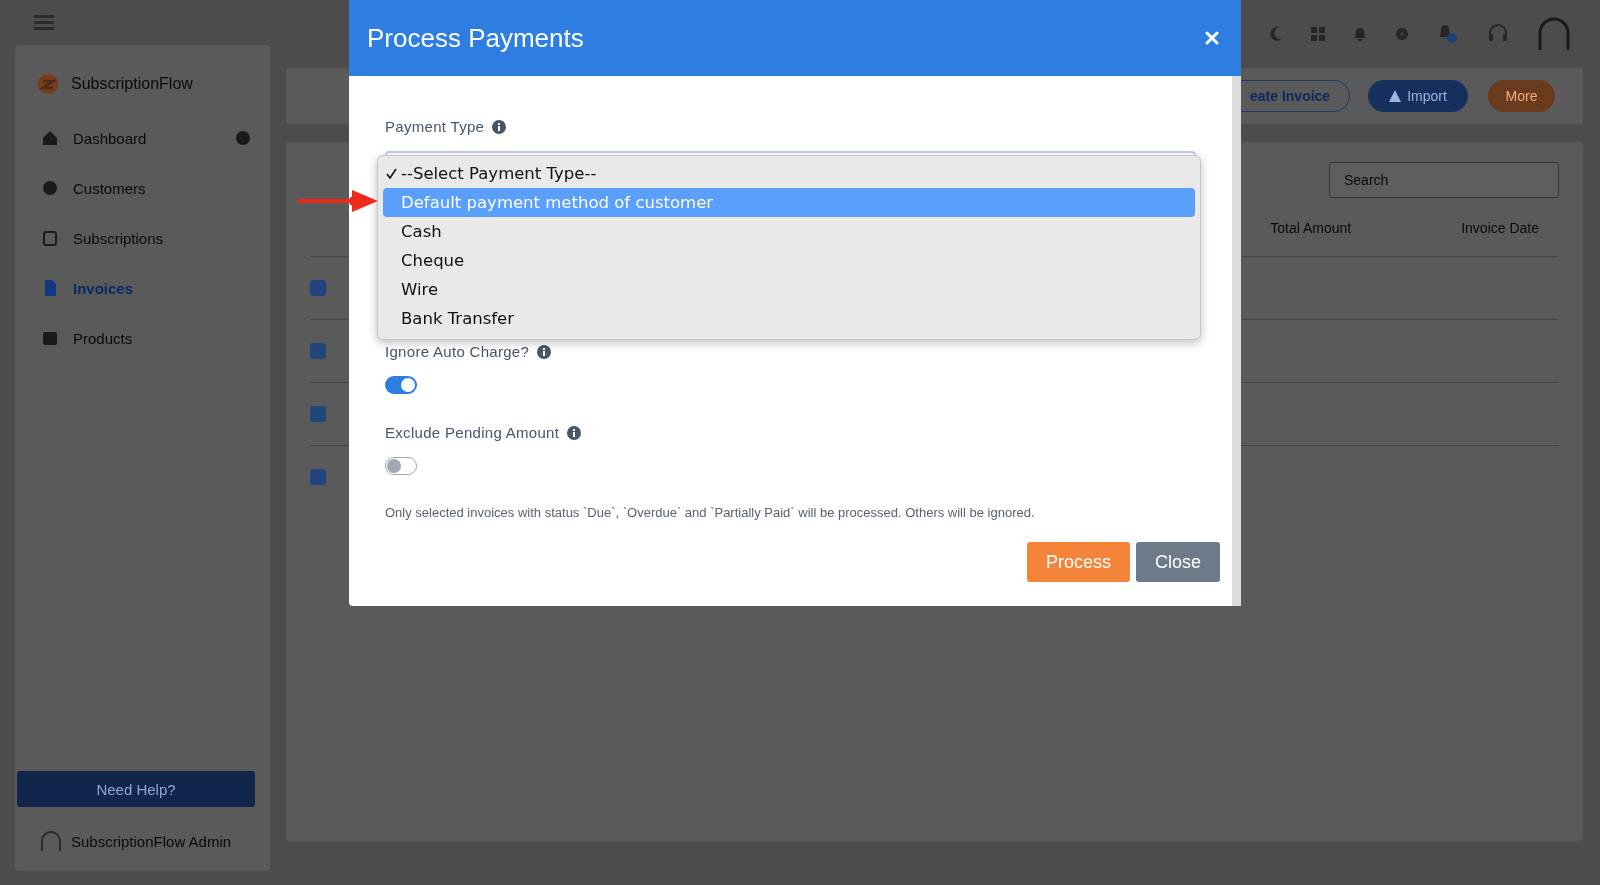  What do you see at coordinates (132, 84) in the screenshot?
I see `brand-name: SubscriptionFlow` at bounding box center [132, 84].